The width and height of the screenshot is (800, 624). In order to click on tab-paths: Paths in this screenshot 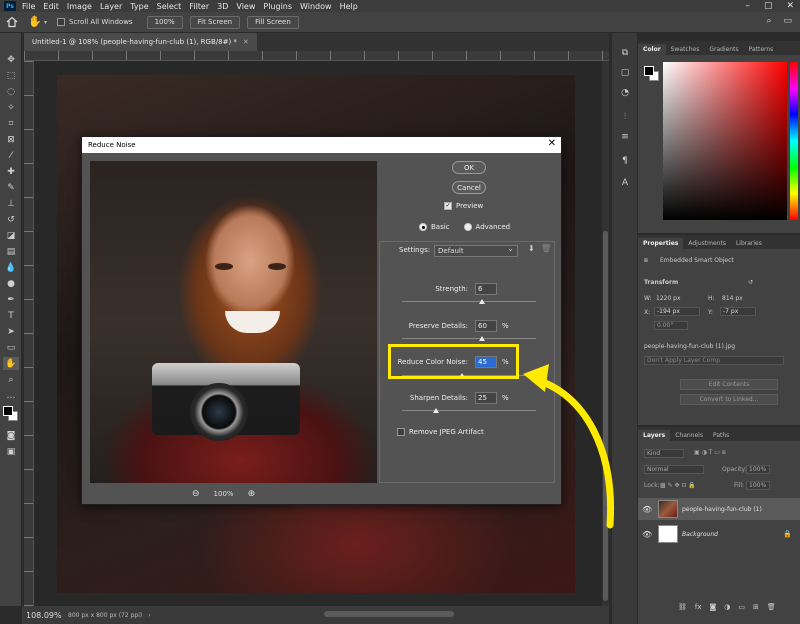, I will do `click(721, 435)`.